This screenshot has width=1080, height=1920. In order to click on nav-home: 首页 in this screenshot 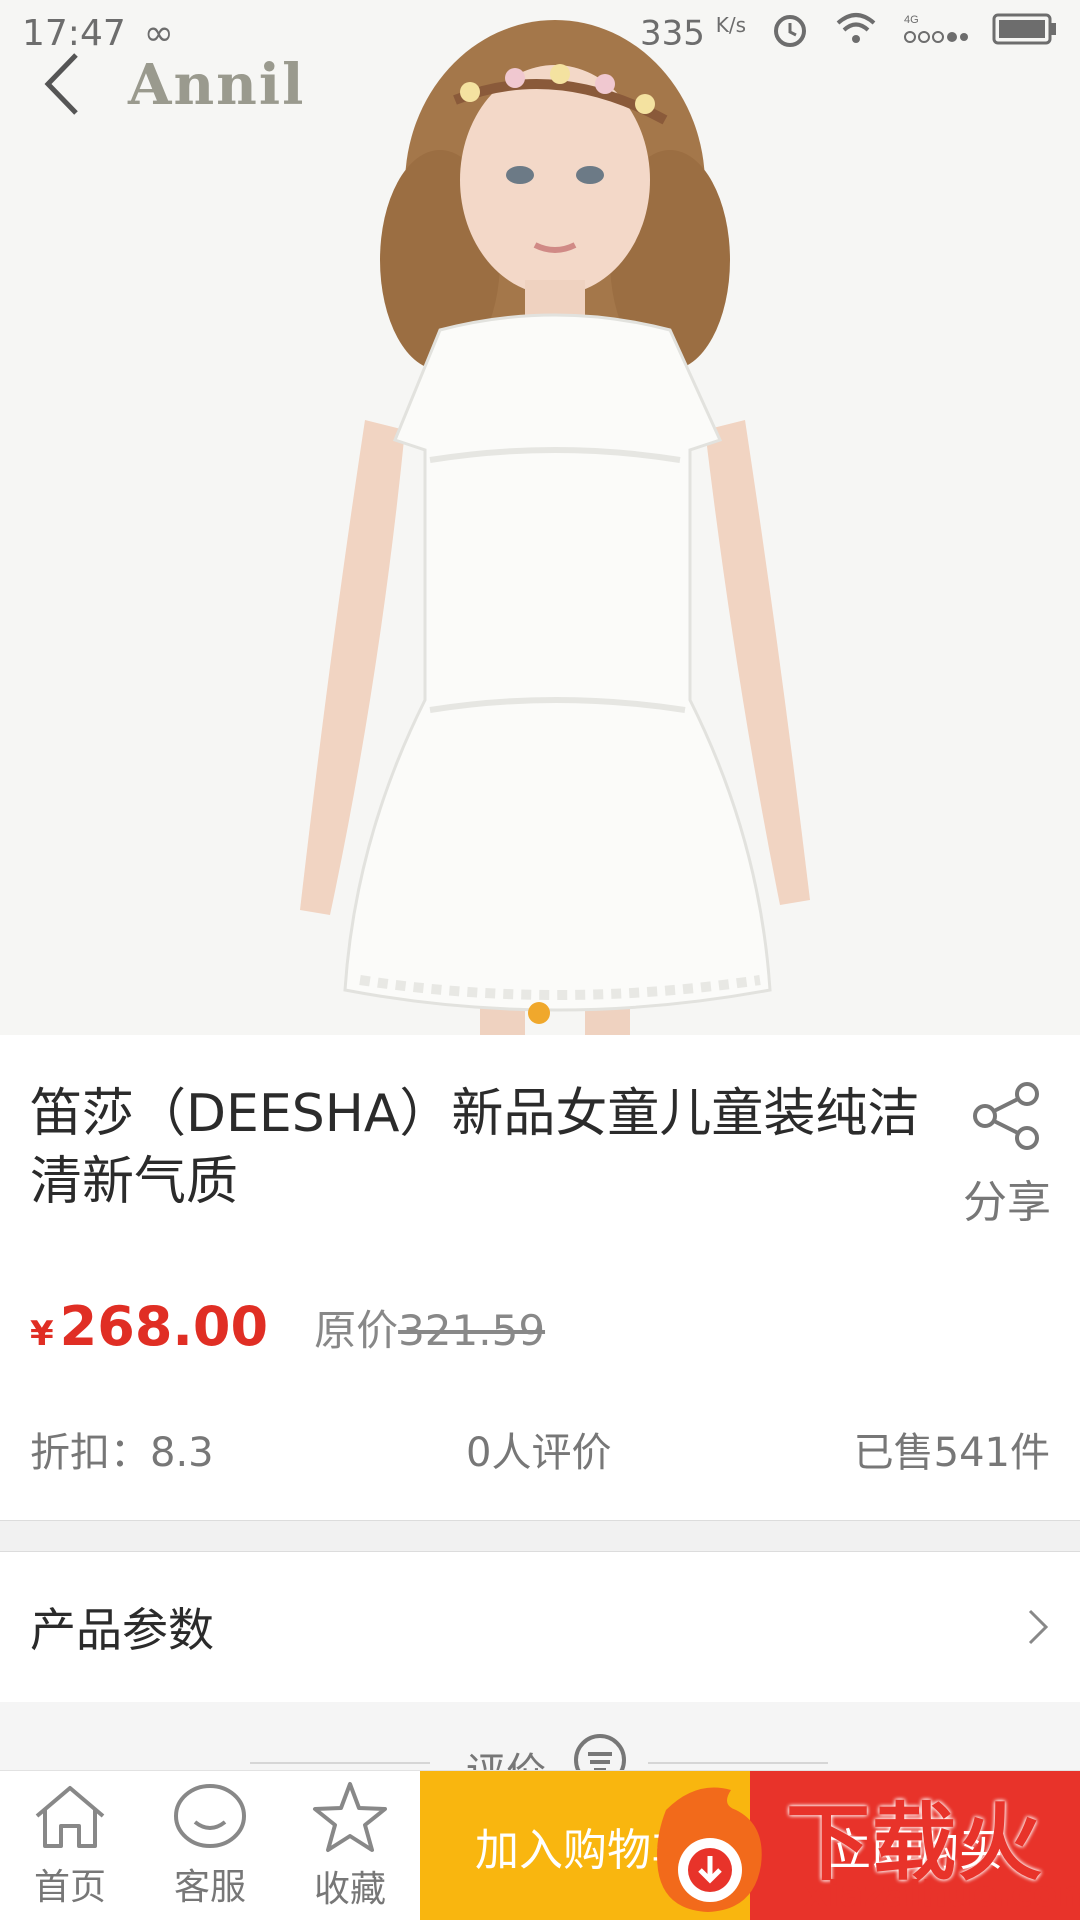, I will do `click(70, 1845)`.